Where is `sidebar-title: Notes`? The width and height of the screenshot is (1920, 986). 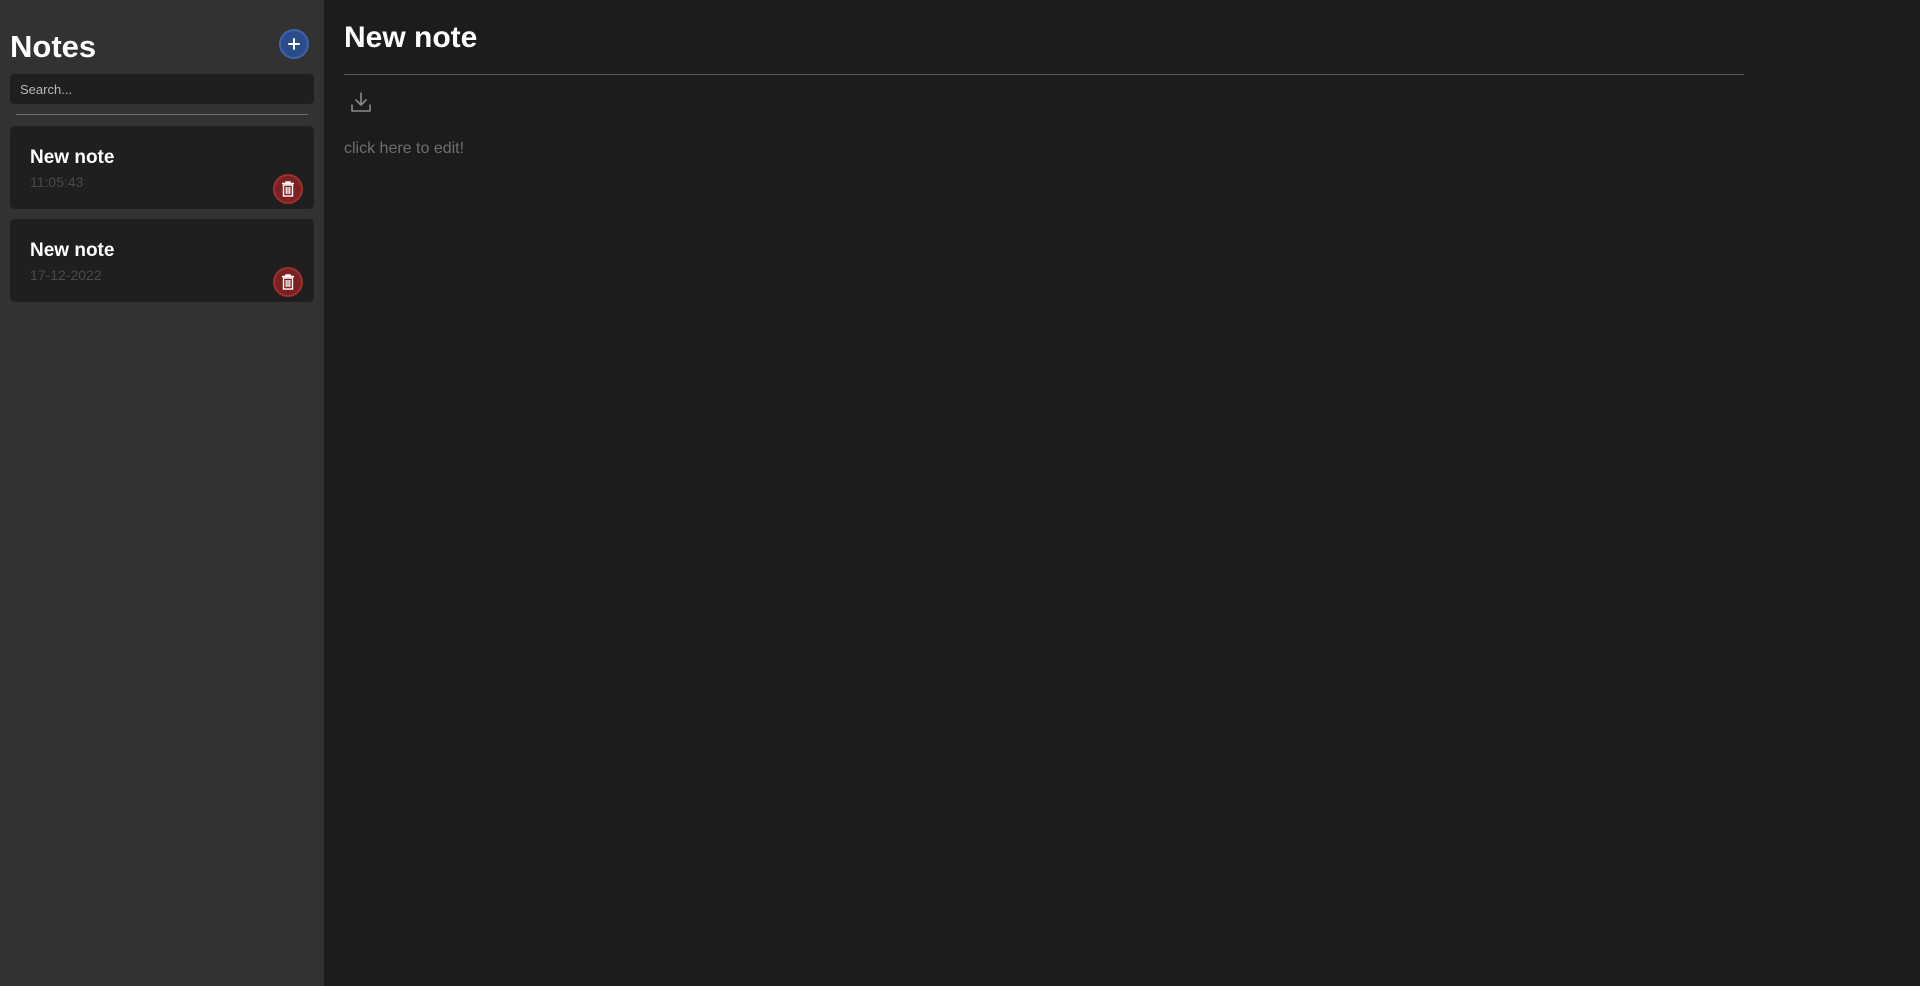
sidebar-title: Notes is located at coordinates (53, 46).